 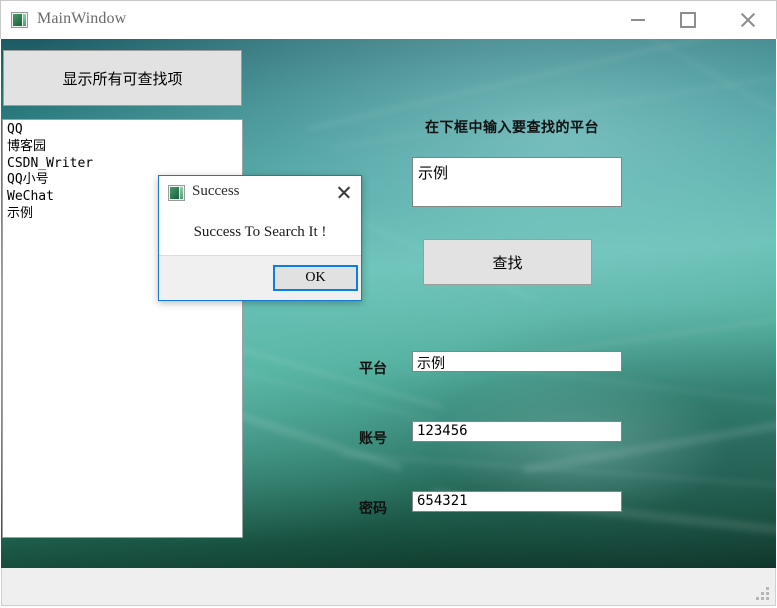 I want to click on list-item: QQ, so click(x=124, y=130).